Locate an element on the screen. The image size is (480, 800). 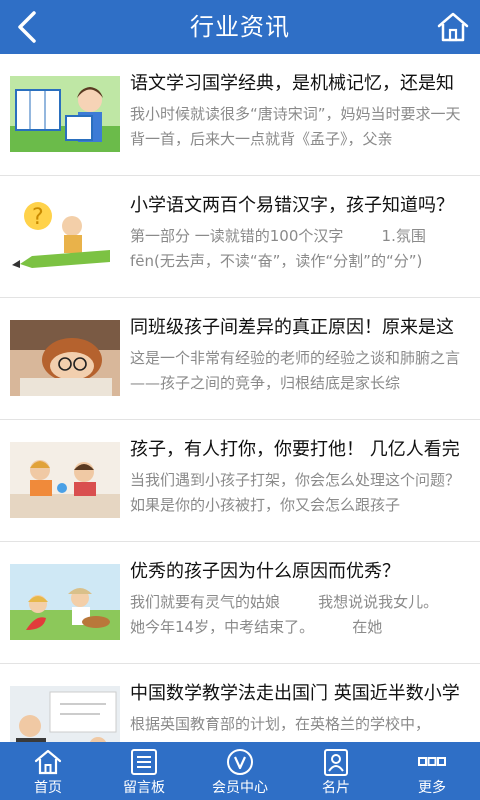
article-title: 中国数学教学法走出国门 英国近半数小学 is located at coordinates (295, 693).